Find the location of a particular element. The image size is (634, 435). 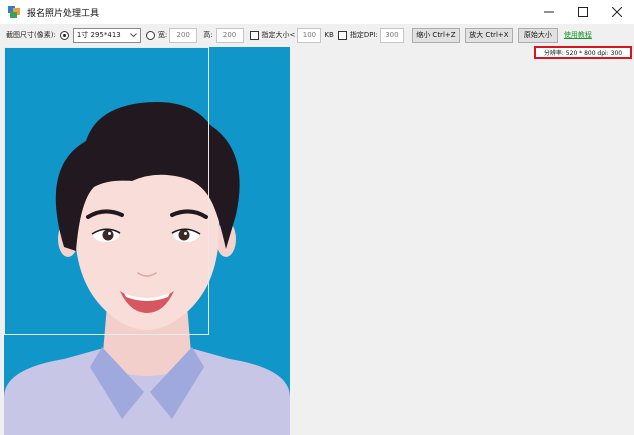

original-size-button: 原始大小 is located at coordinates (537, 35).